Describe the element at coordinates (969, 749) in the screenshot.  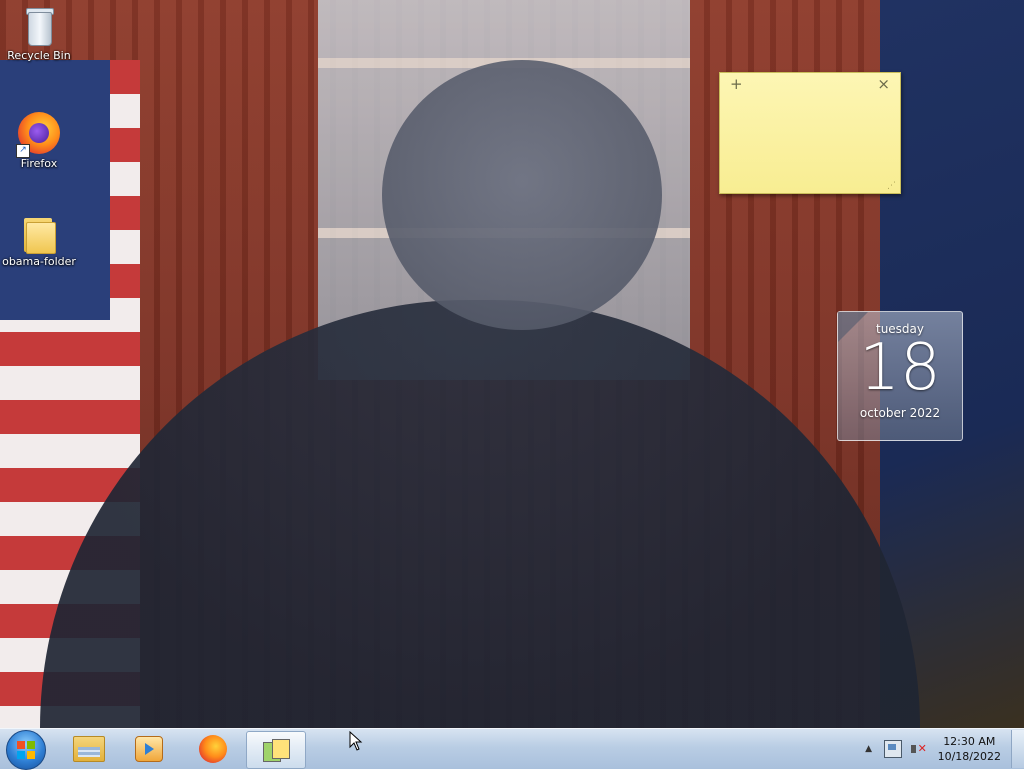
I see `taskbar-clock: 12:30 AM 10/18/2022` at that location.